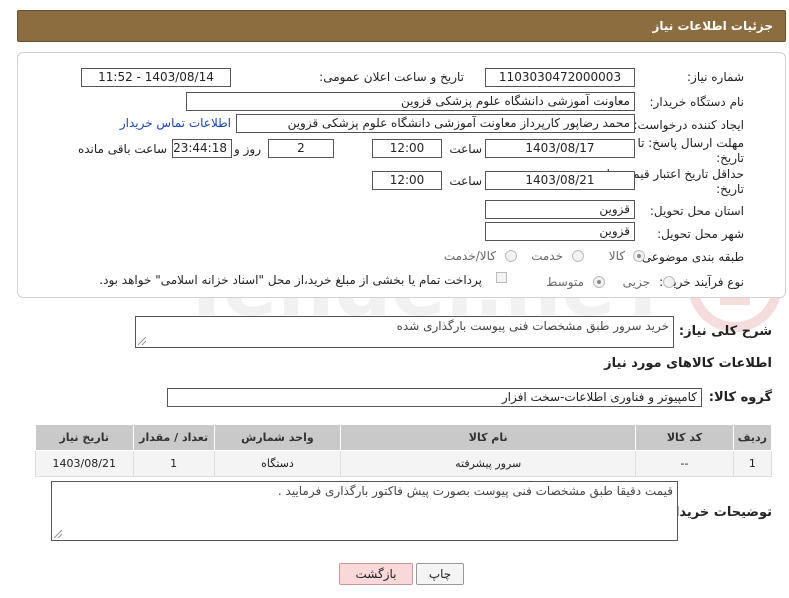 The width and height of the screenshot is (789, 598). Describe the element at coordinates (511, 256) in the screenshot. I see `category-goods-service-radio` at that location.